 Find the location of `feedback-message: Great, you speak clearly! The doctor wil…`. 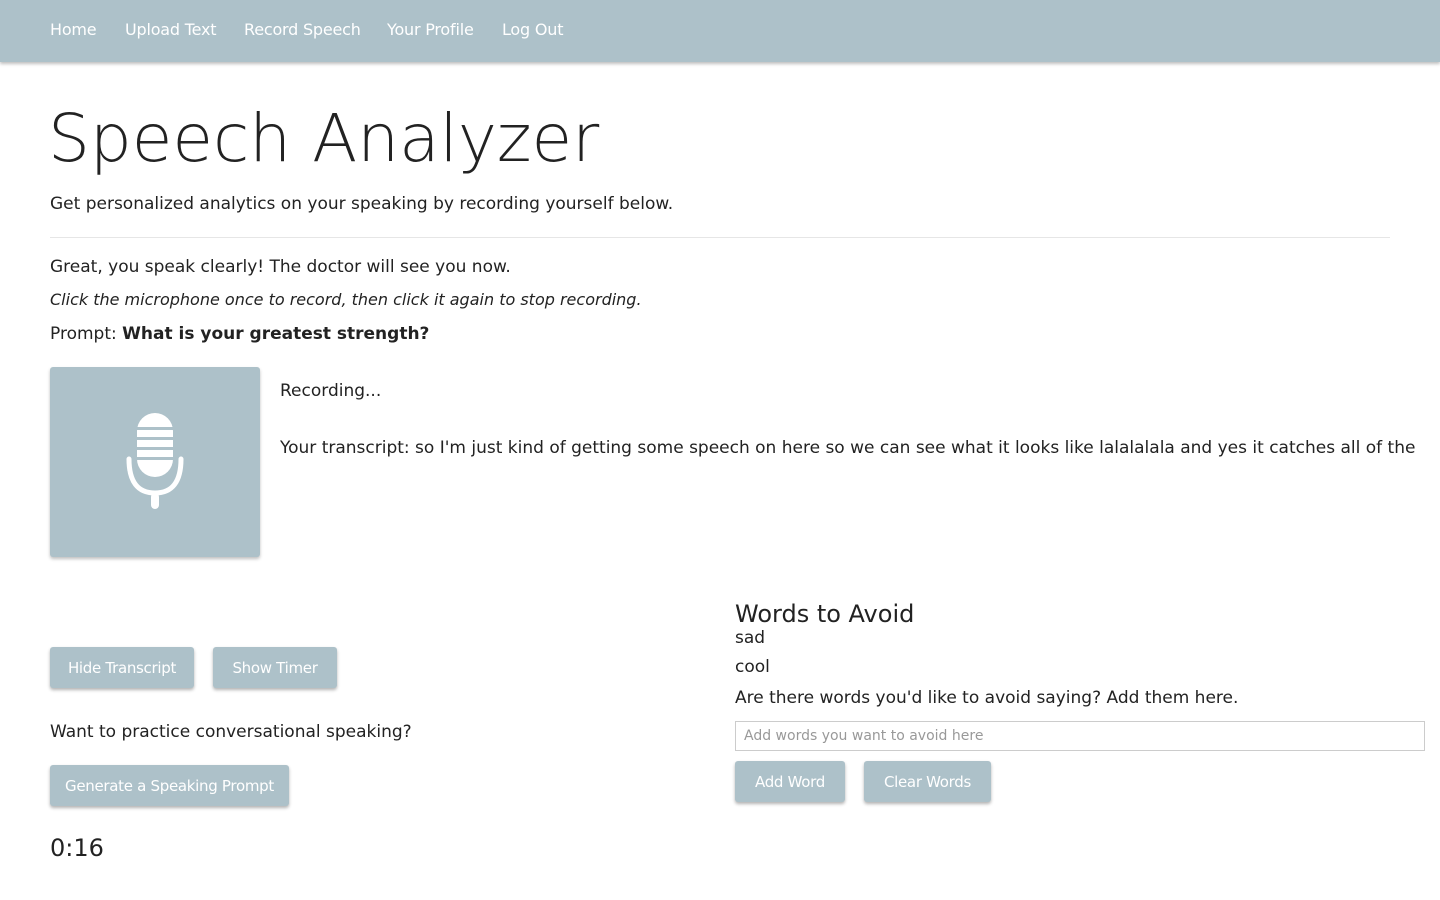

feedback-message: Great, you speak clearly! The doctor wil… is located at coordinates (280, 267).